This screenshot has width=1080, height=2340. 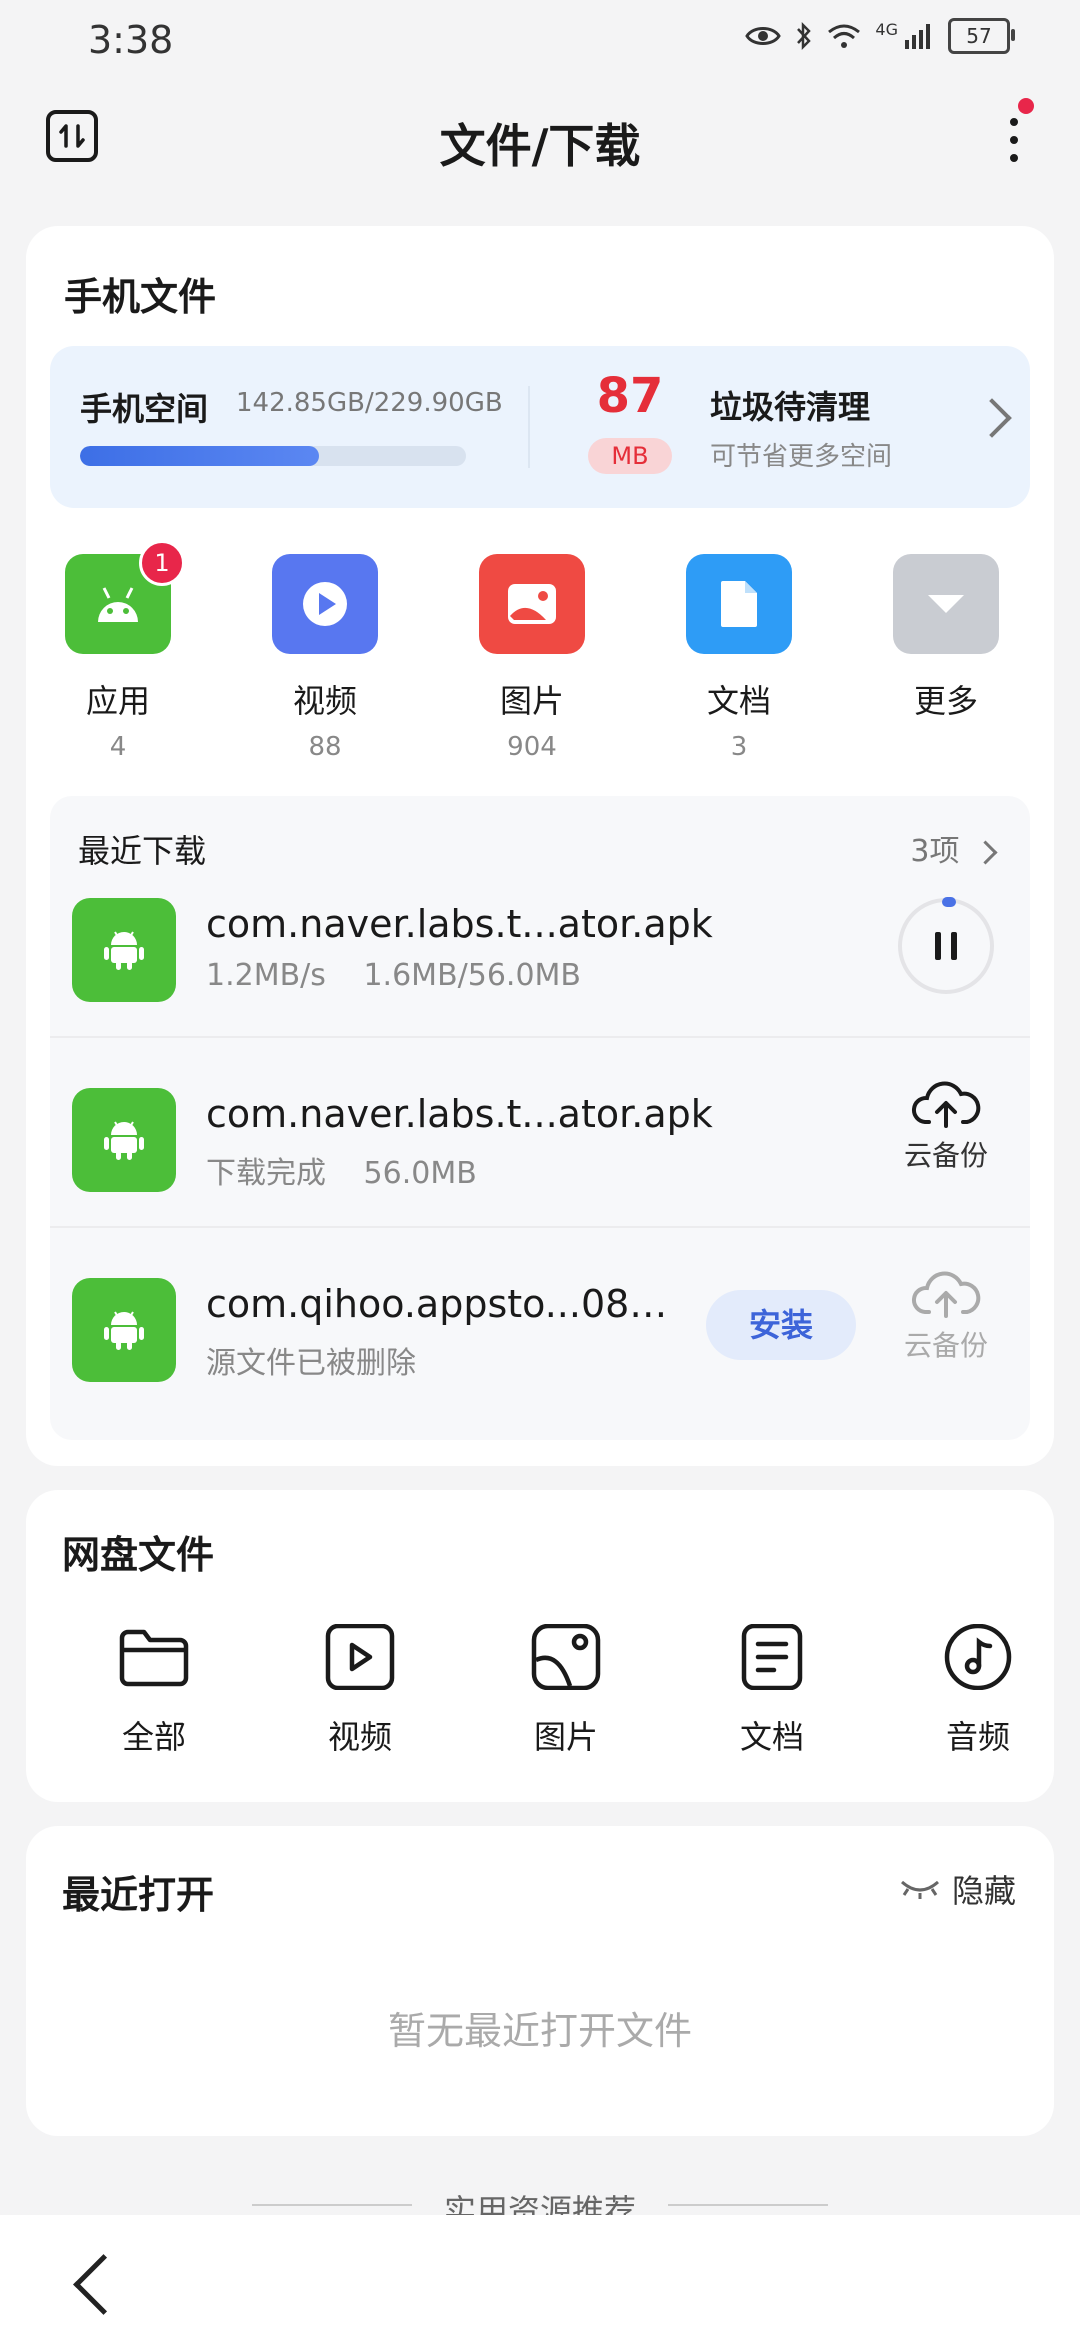 I want to click on junk-unit-badge: MB, so click(x=630, y=456).